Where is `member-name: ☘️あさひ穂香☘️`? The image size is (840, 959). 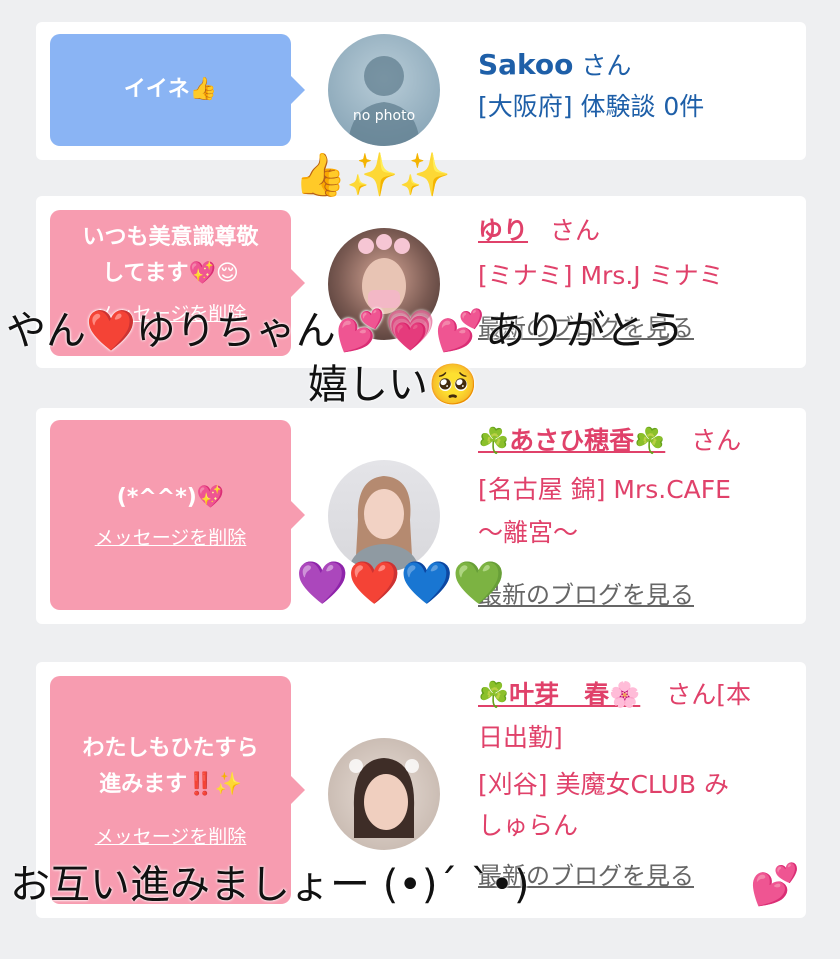
member-name: ☘️あさひ穂香☘️ is located at coordinates (571, 440).